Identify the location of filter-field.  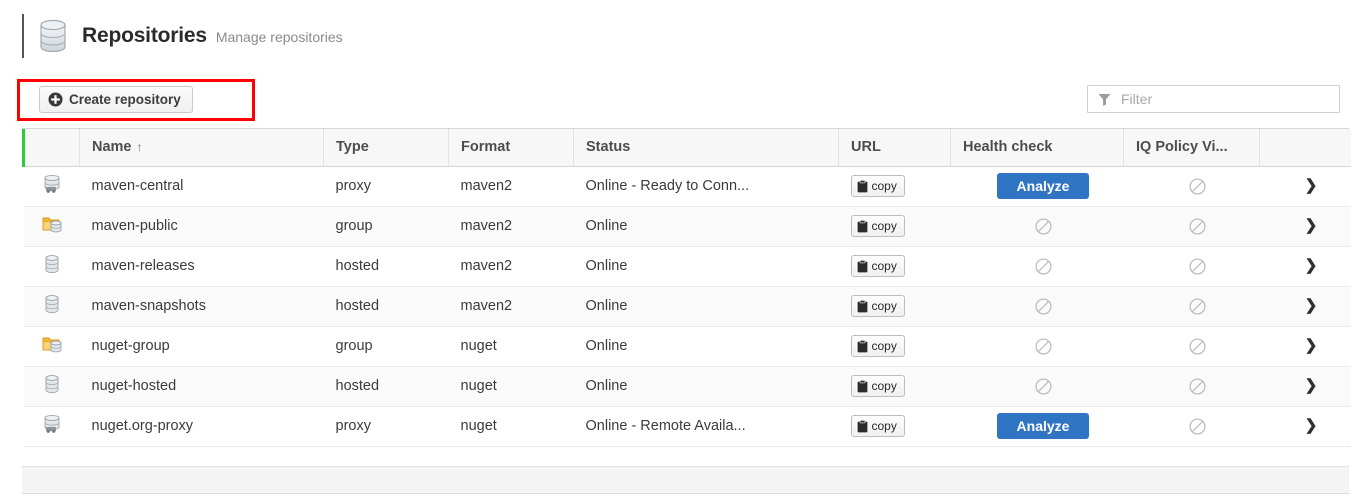
(1213, 99).